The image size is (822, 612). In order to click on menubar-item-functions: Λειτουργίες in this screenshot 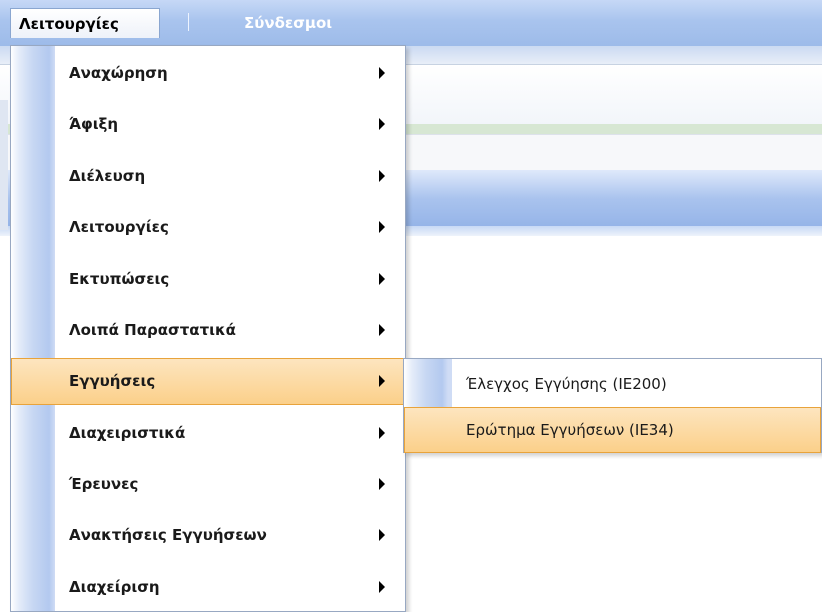, I will do `click(85, 23)`.